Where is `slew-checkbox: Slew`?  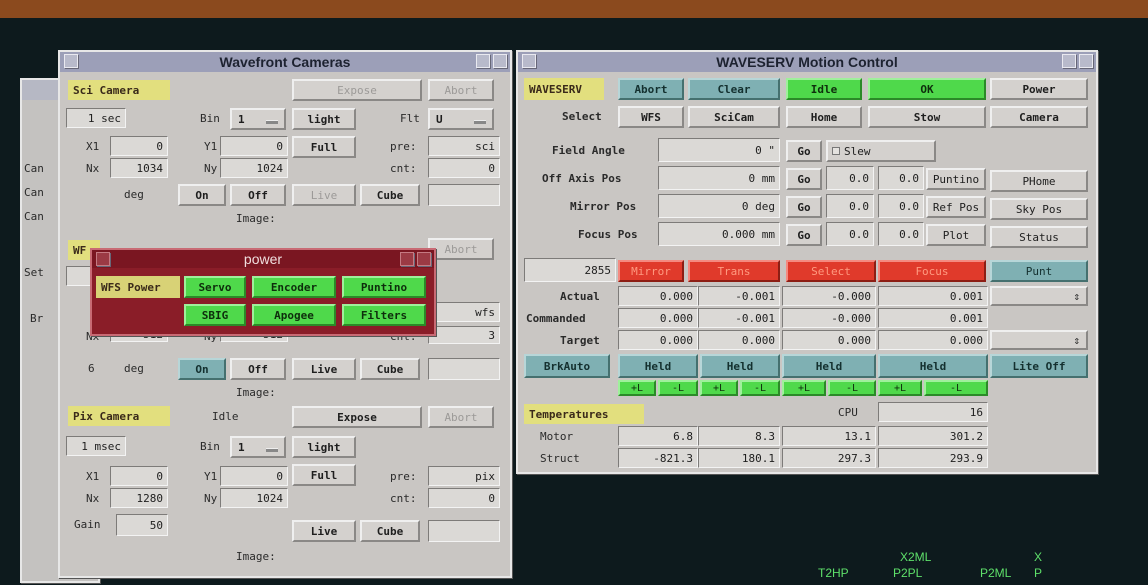 slew-checkbox: Slew is located at coordinates (881, 151).